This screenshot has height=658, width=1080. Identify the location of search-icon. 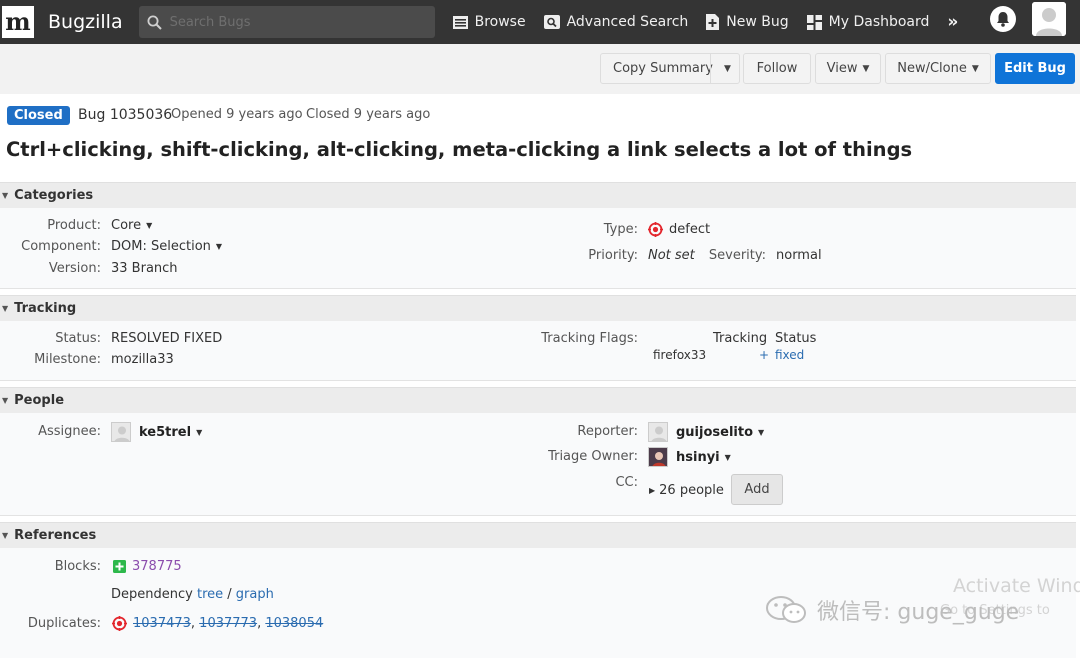
(154, 22).